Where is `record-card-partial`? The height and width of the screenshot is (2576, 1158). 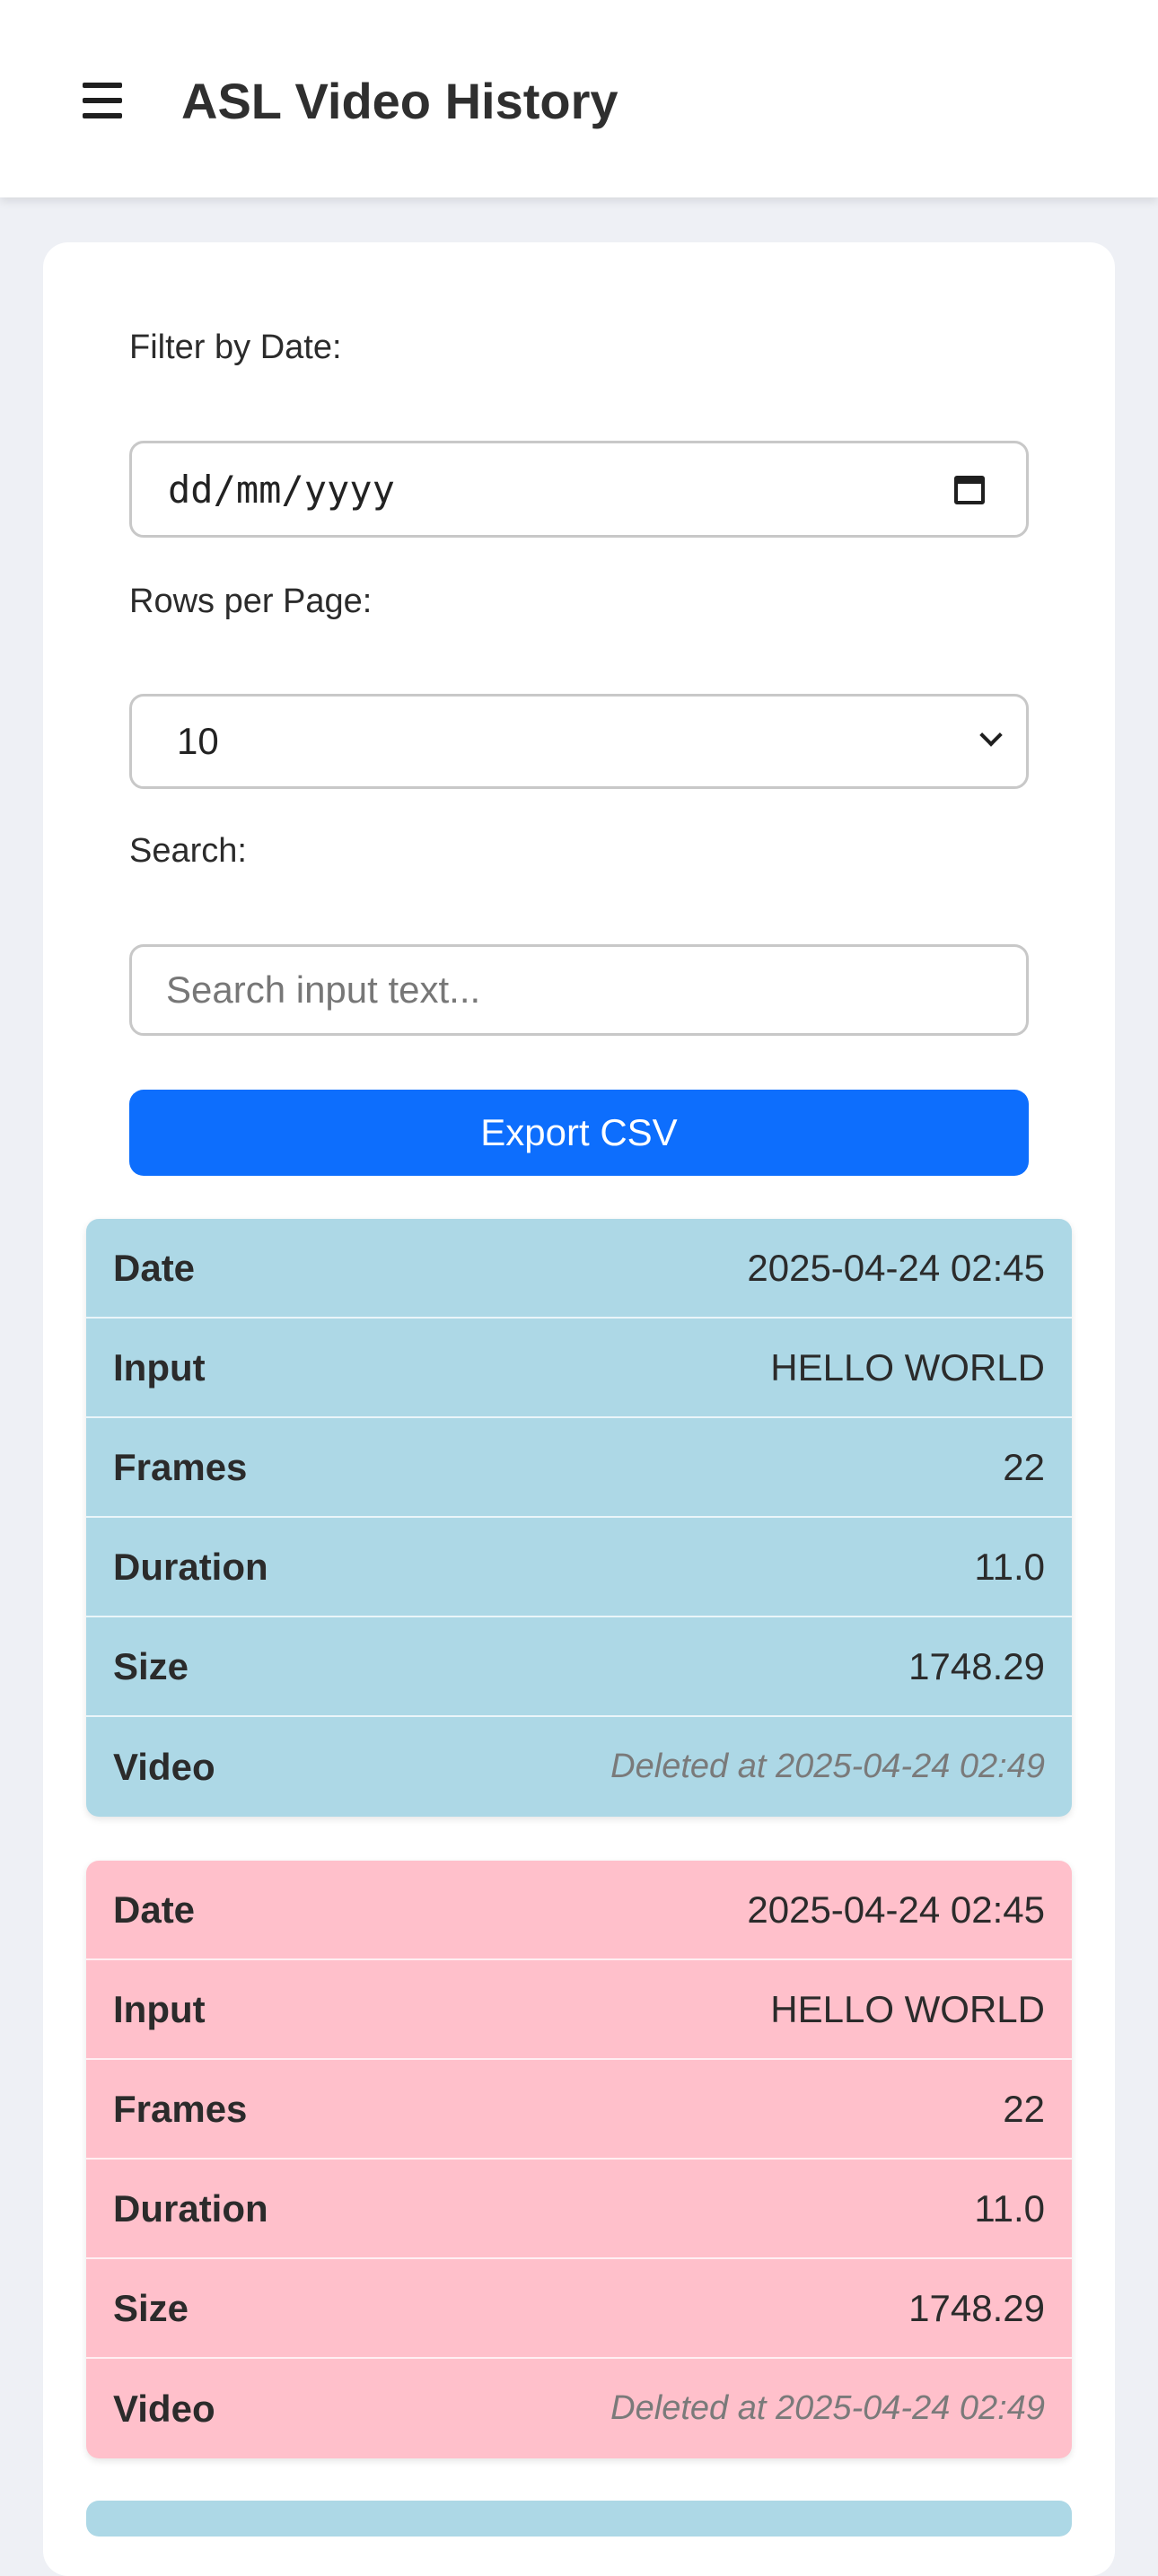 record-card-partial is located at coordinates (579, 2519).